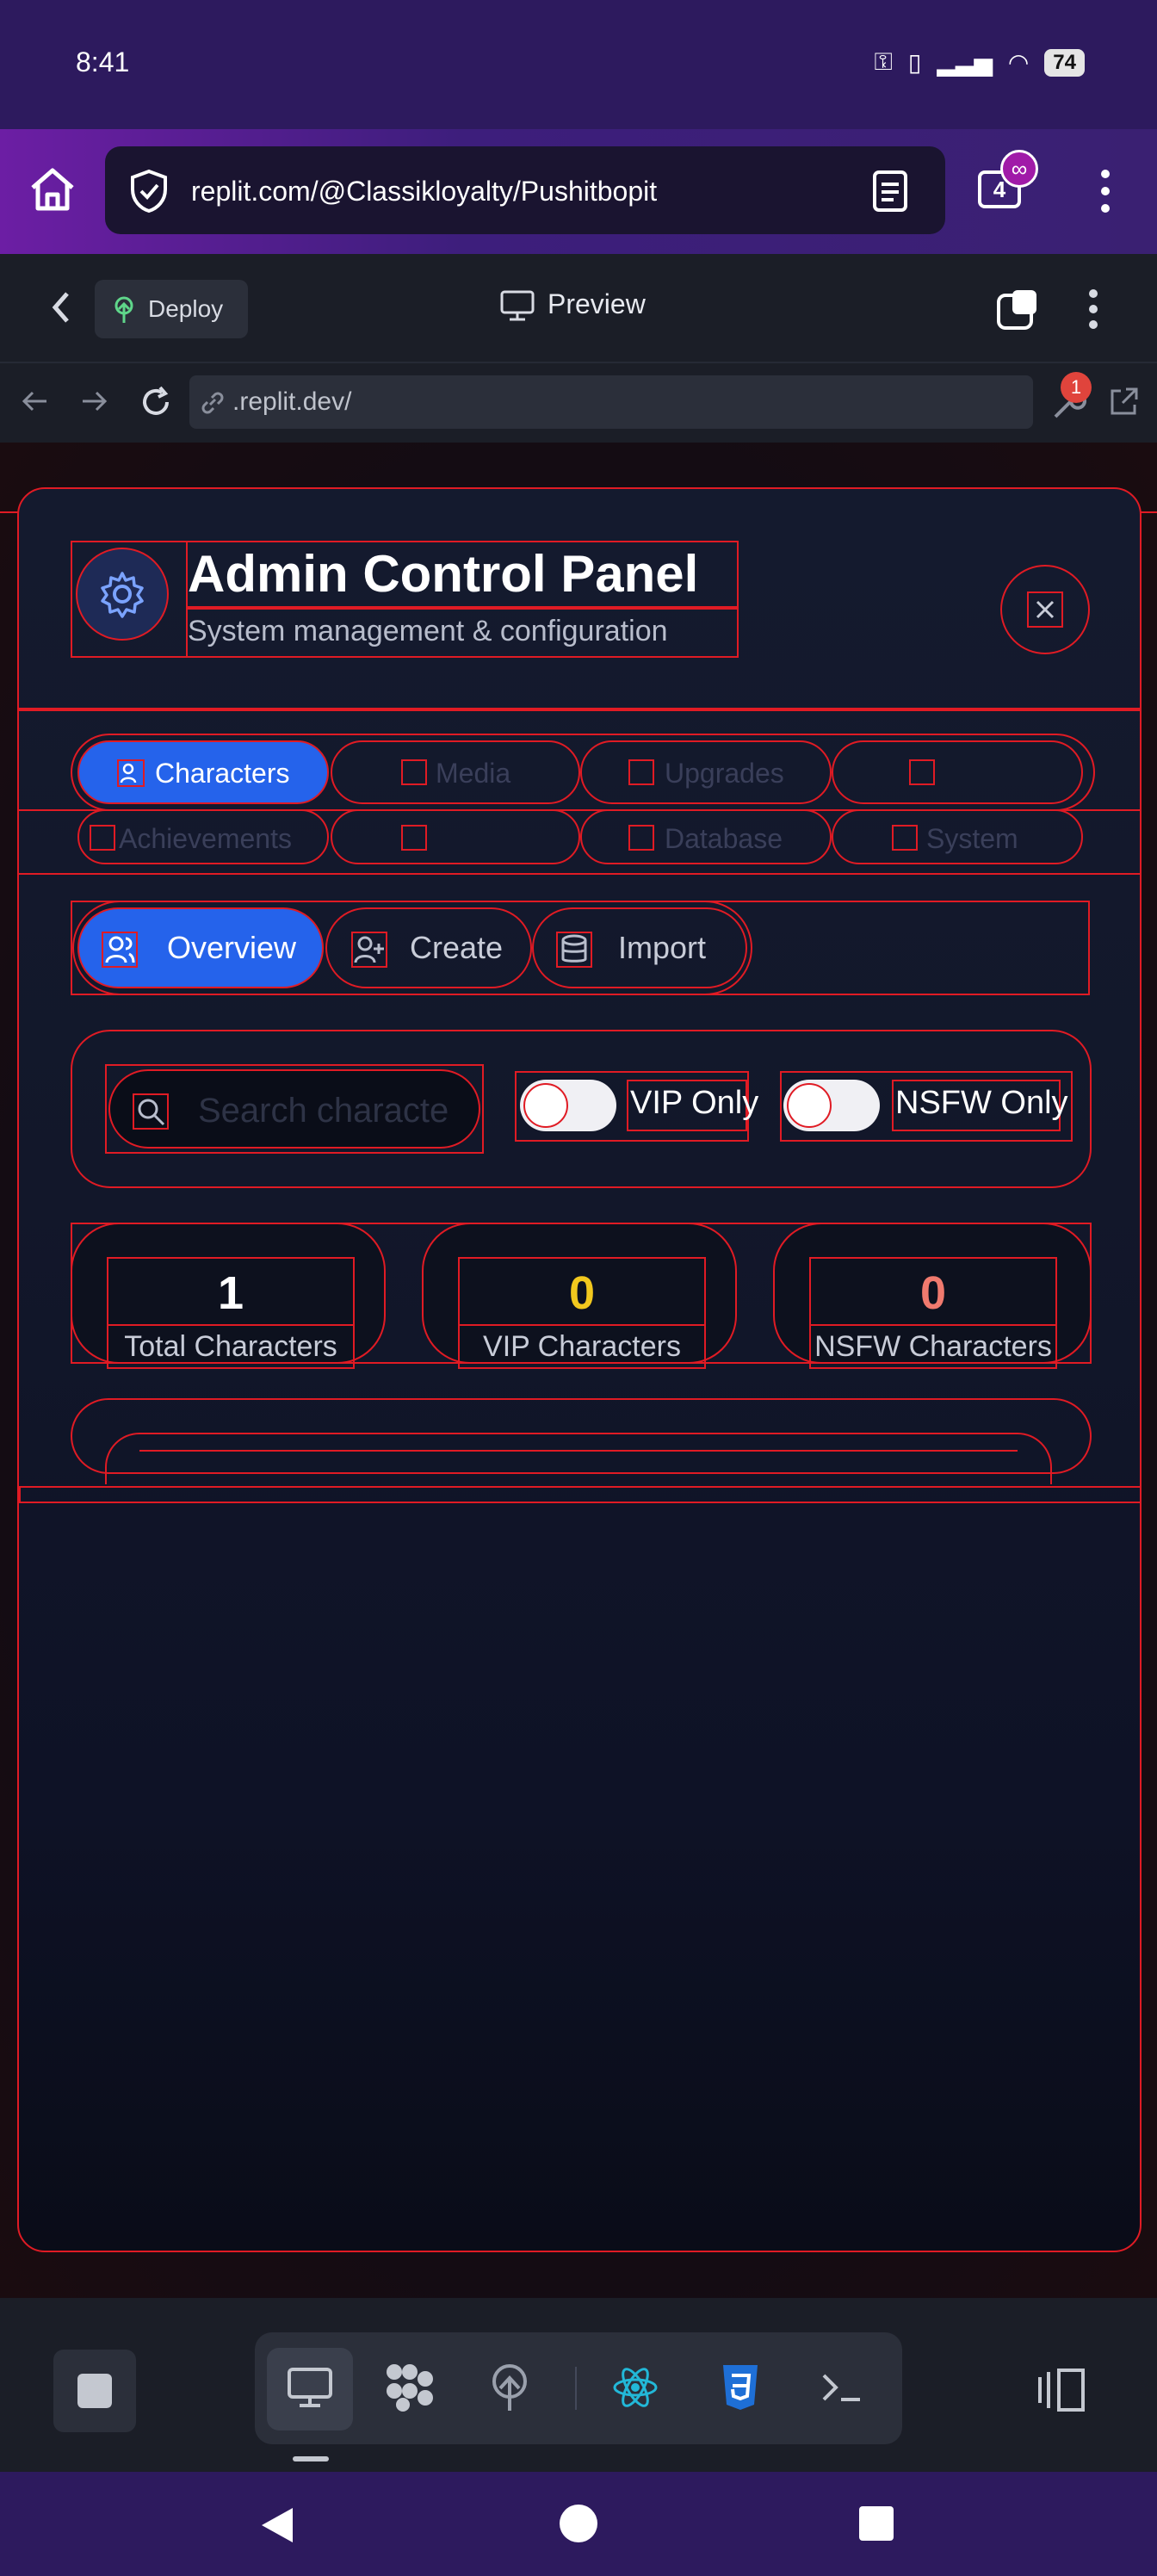  Describe the element at coordinates (231, 1346) in the screenshot. I see `stat-total-label: Total Characters` at that location.